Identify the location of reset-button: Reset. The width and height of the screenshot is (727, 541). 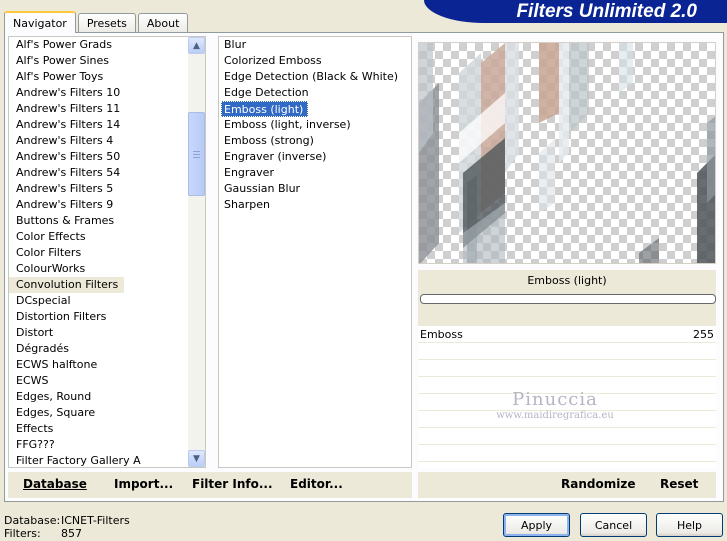
(679, 484).